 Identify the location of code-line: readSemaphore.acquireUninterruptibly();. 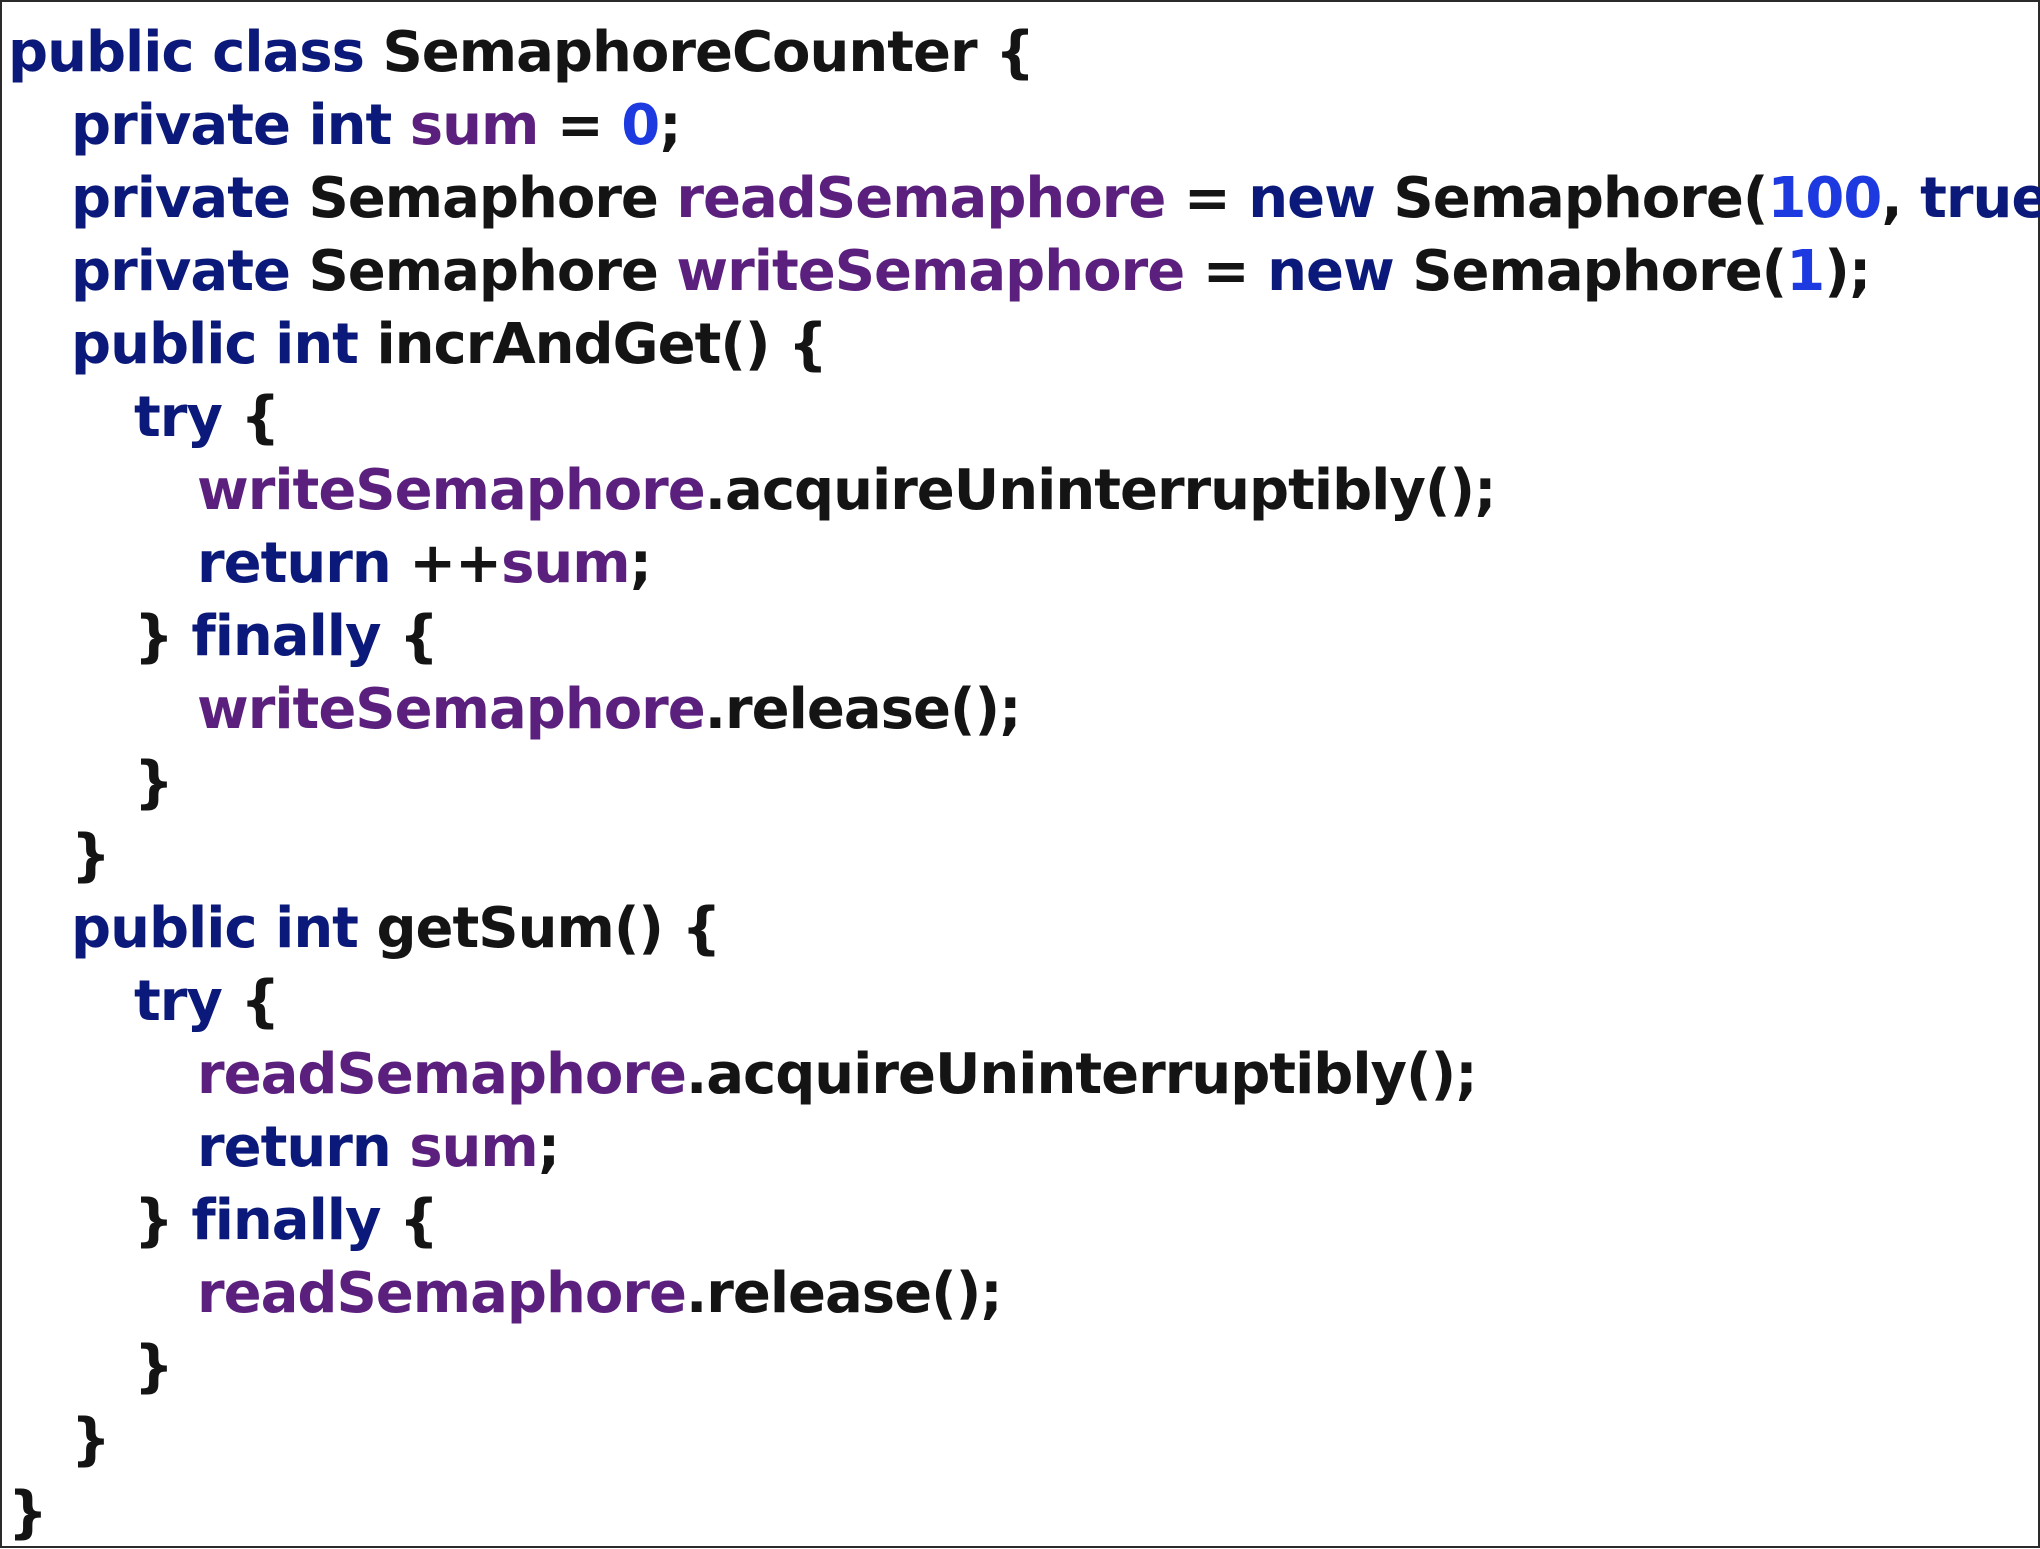
(1024, 1074).